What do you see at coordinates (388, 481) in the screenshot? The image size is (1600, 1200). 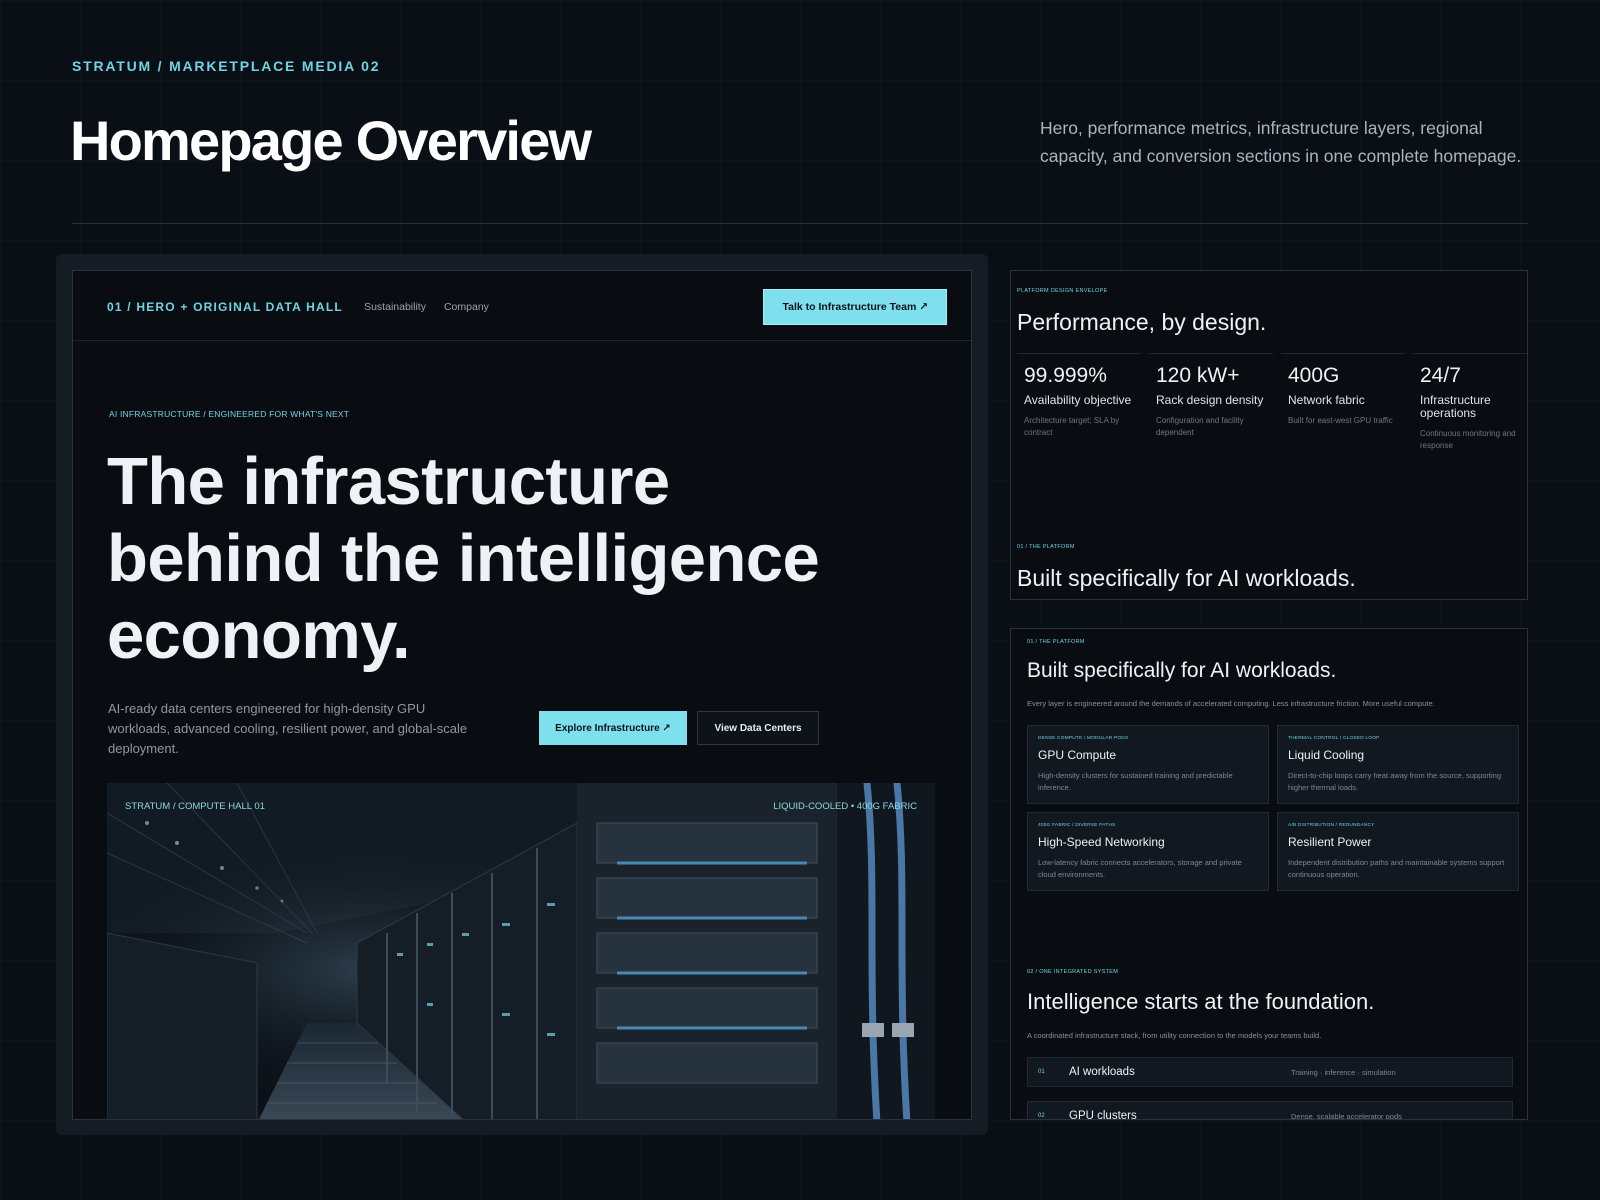 I see `headline-line-1: The infrastructure` at bounding box center [388, 481].